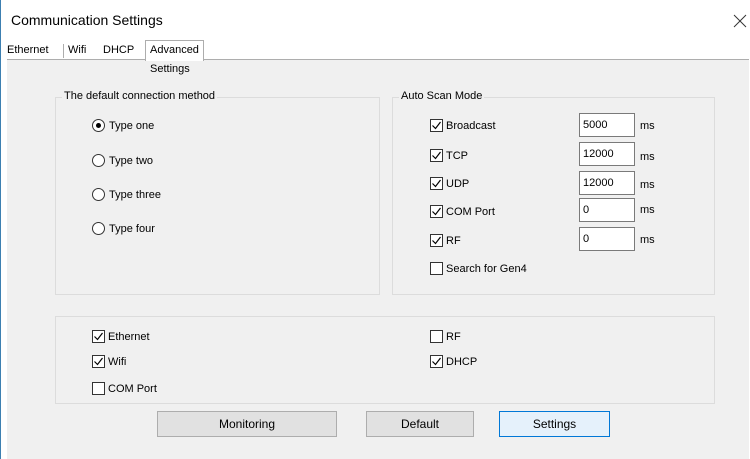 The width and height of the screenshot is (750, 459). Describe the element at coordinates (647, 210) in the screenshot. I see `com-port-unit: ms` at that location.